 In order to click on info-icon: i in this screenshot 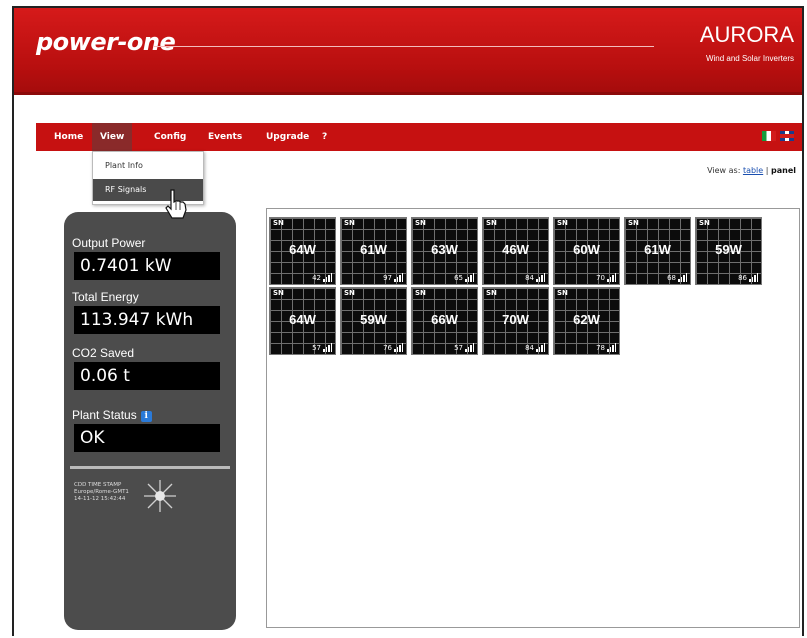, I will do `click(146, 416)`.